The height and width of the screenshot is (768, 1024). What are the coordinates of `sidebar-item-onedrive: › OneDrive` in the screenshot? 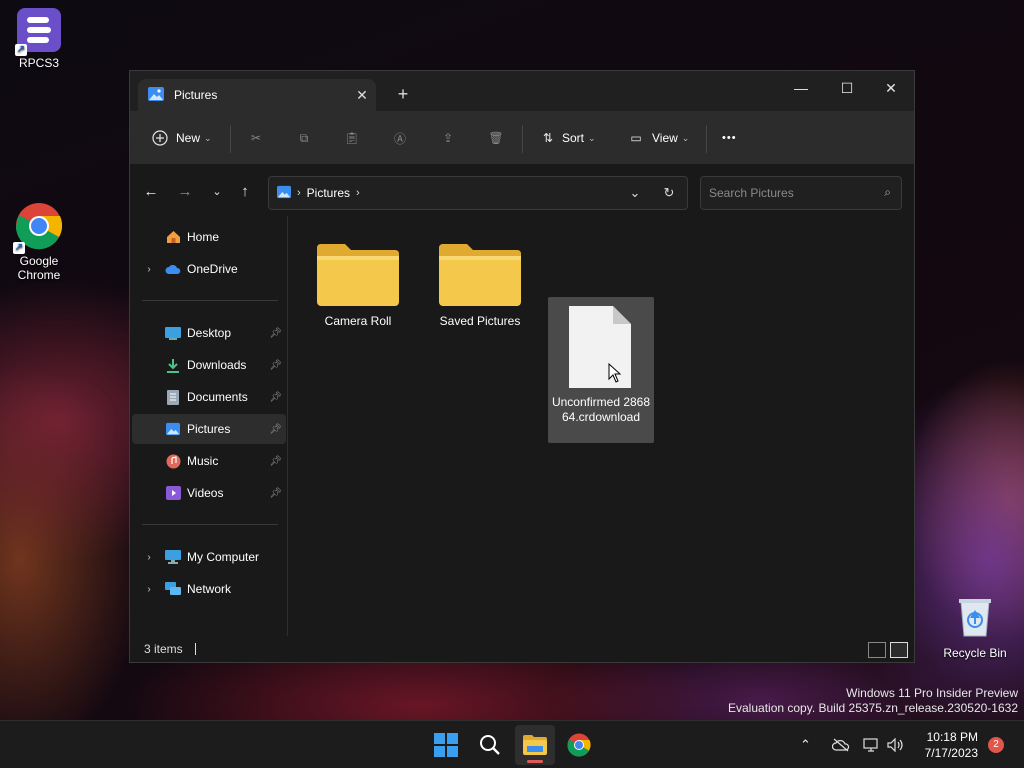 It's located at (209, 269).